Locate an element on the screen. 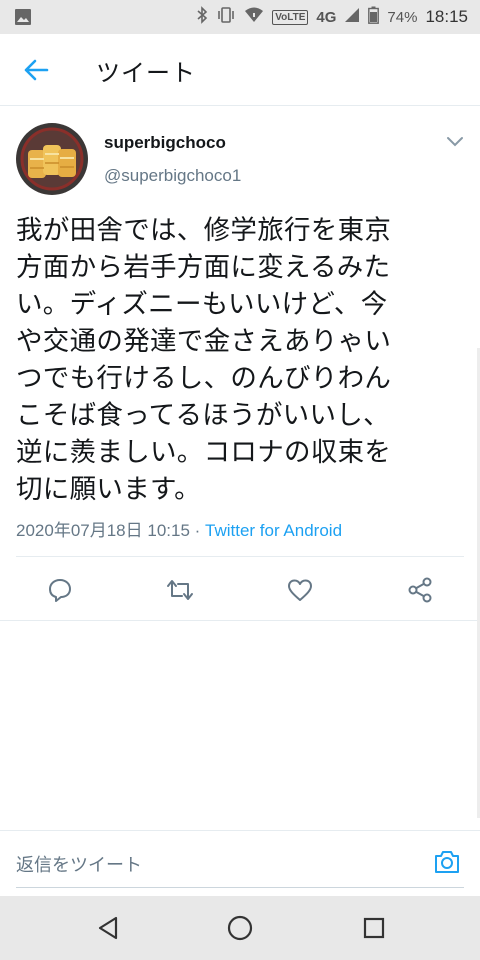  reply-input-underline is located at coordinates (240, 887).